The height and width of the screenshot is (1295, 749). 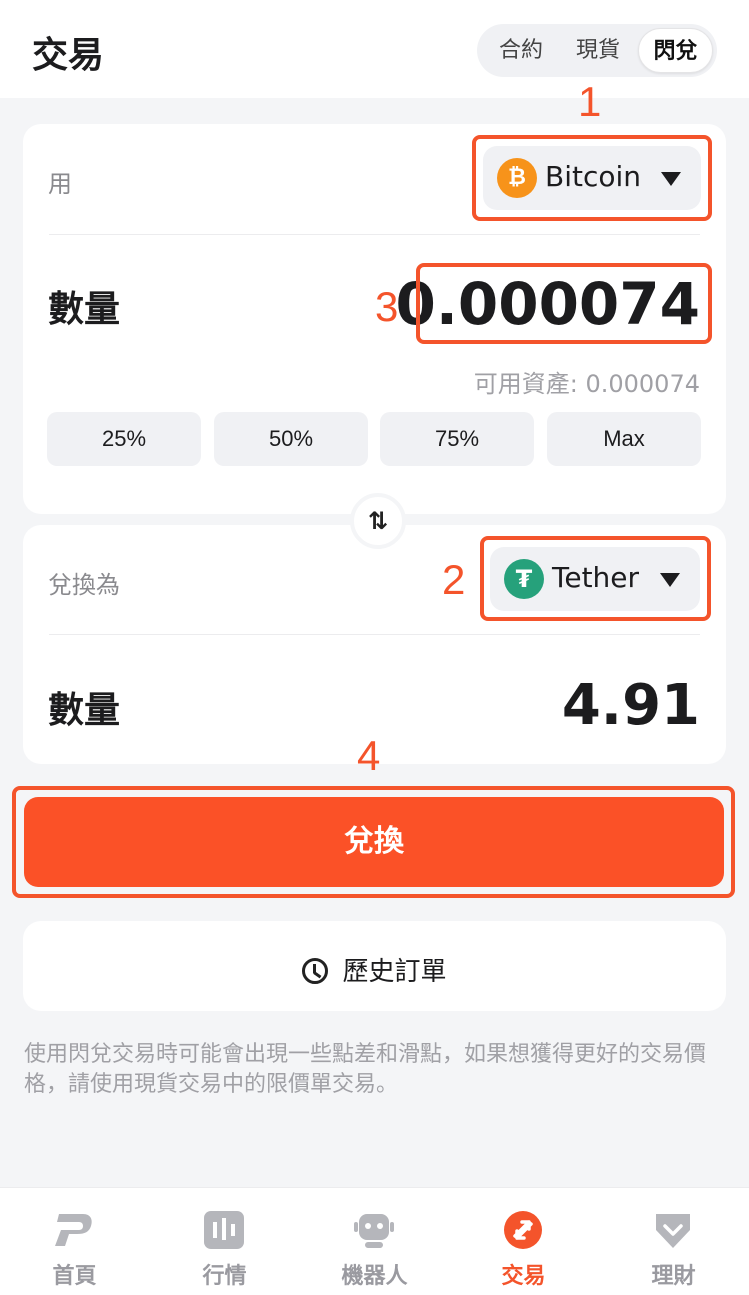 What do you see at coordinates (630, 705) in the screenshot?
I see `to-amount: 4.91` at bounding box center [630, 705].